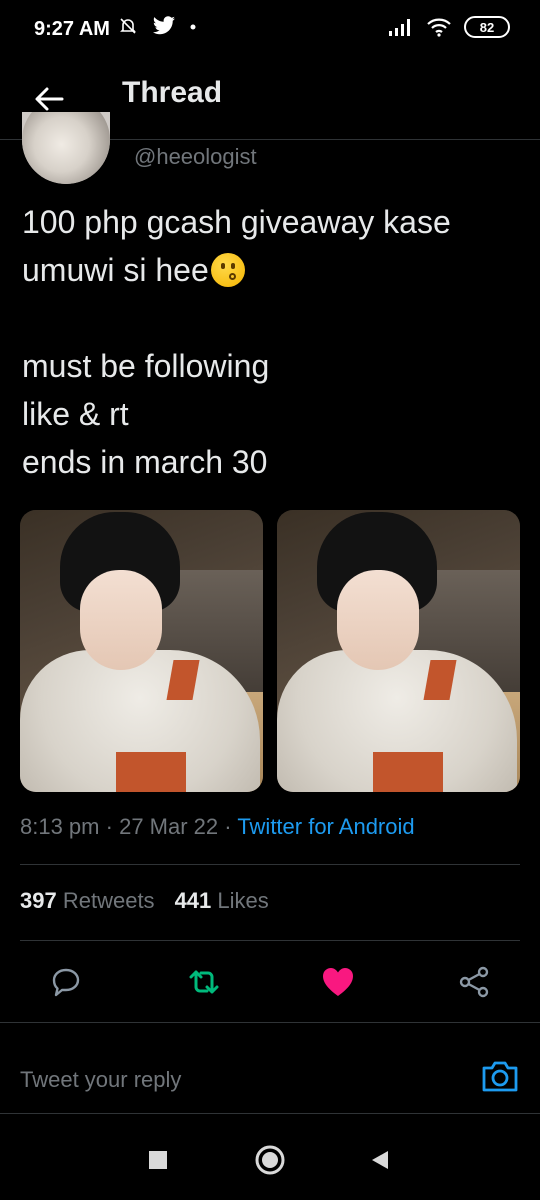 This screenshot has width=540, height=1200. Describe the element at coordinates (108, 900) in the screenshot. I see `retweets-label: Retweets` at that location.